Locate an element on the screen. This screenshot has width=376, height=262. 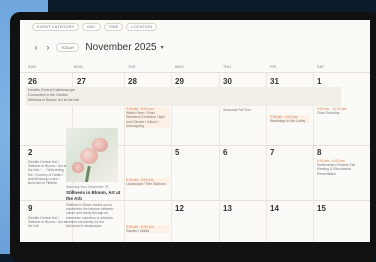
day-8: 8 is located at coordinates (319, 152).